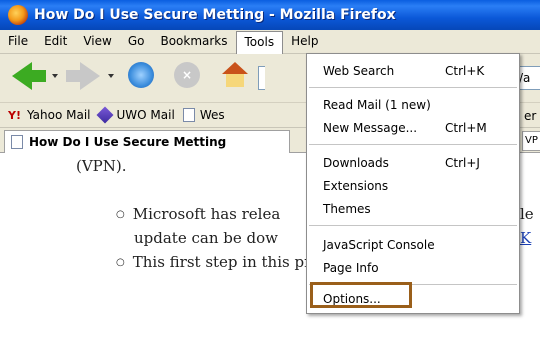  I want to click on tab-active: How Do I Use Secure Metting, so click(147, 141).